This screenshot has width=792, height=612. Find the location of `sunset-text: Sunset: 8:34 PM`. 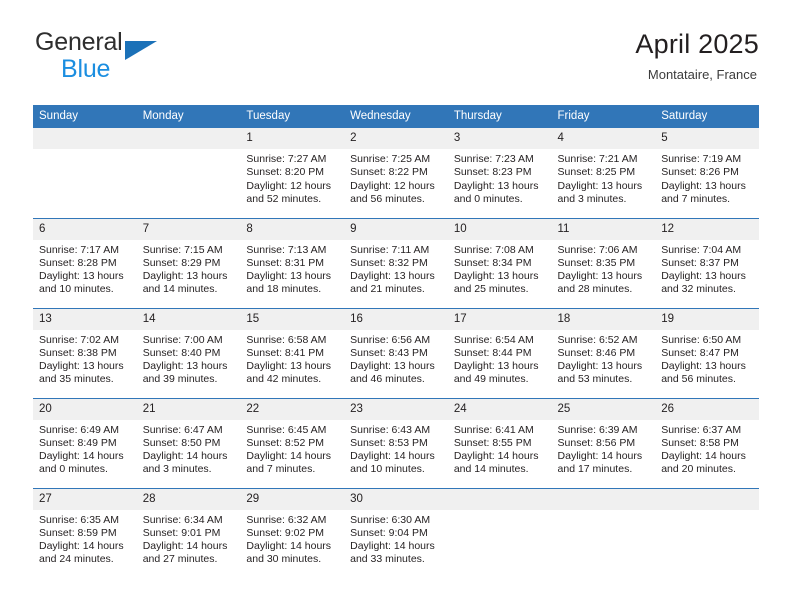

sunset-text: Sunset: 8:34 PM is located at coordinates (492, 262).